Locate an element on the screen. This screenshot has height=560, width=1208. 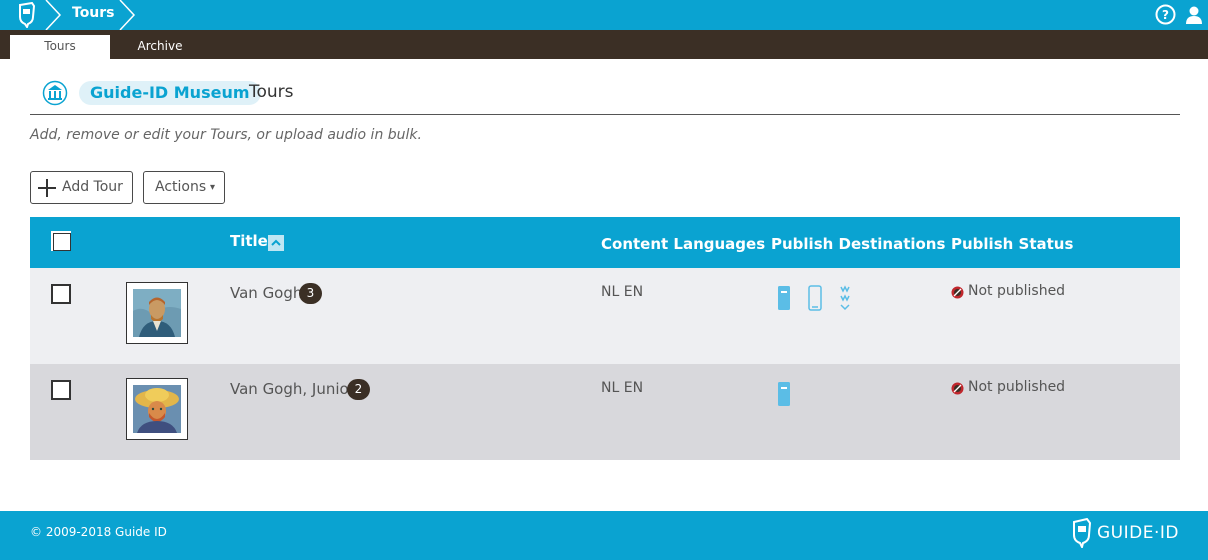
add-tour-label: Add Tour is located at coordinates (92, 187).